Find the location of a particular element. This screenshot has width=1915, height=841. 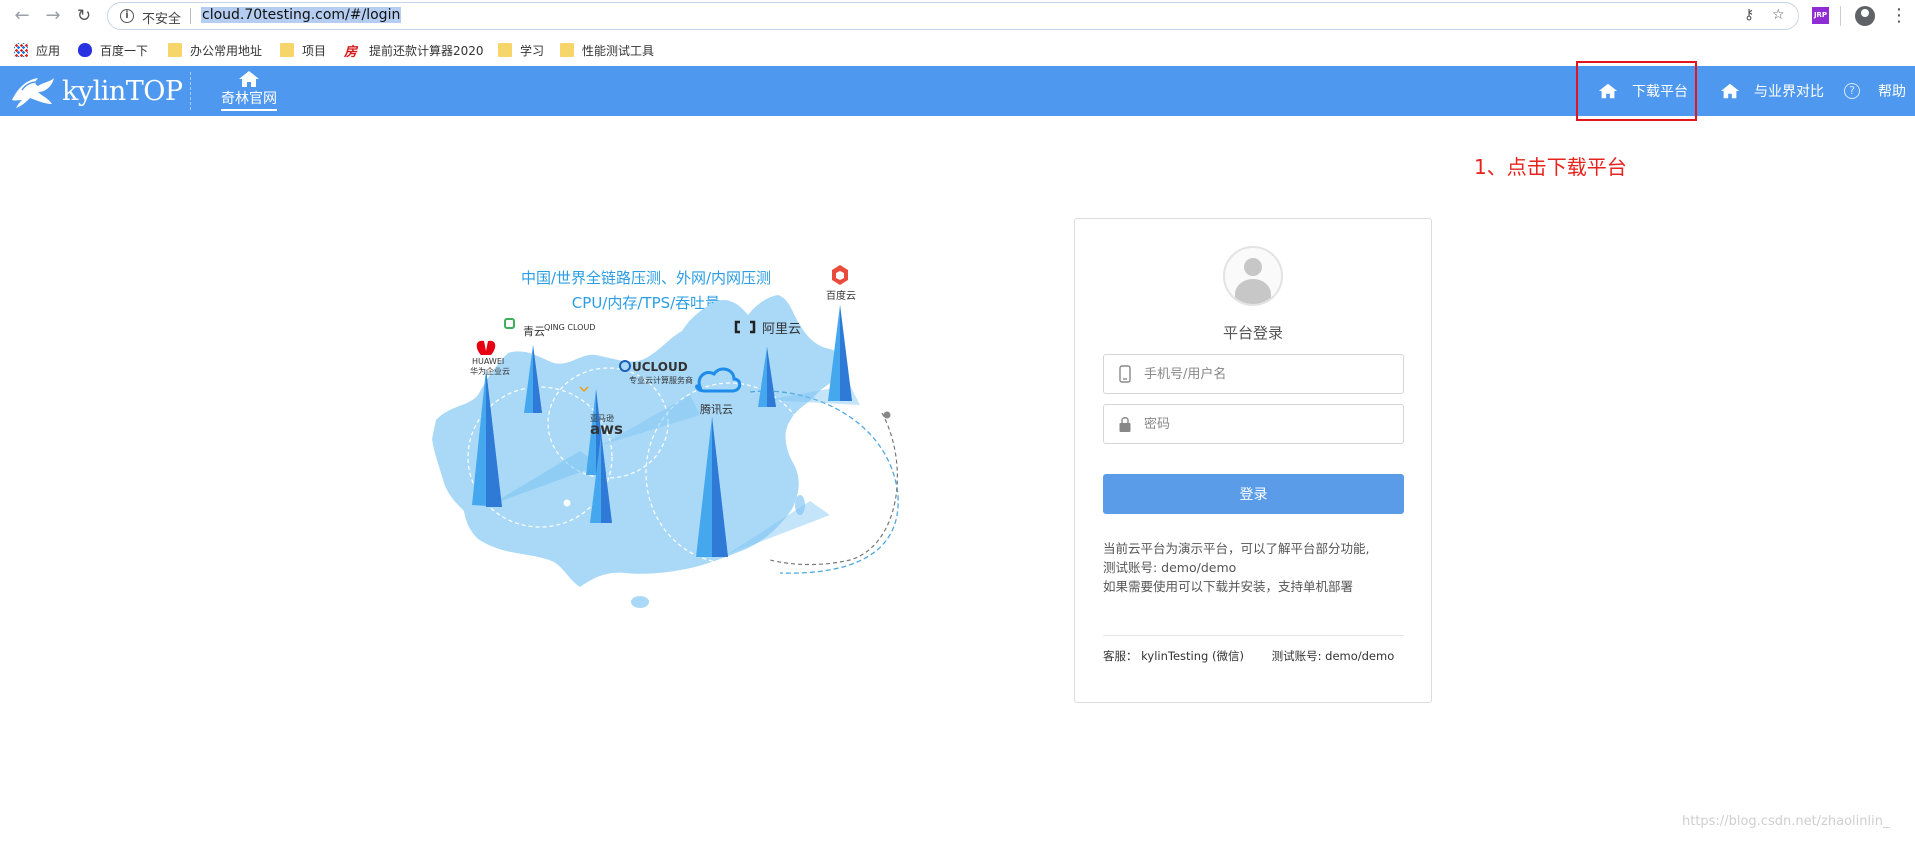

bookmark-calculator: 房 提前还款计算器2020 is located at coordinates (414, 50).